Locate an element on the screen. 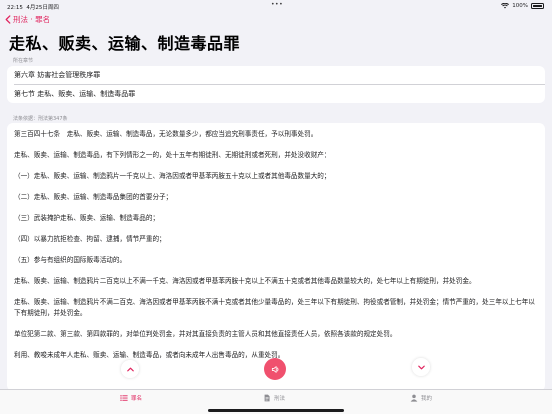 The width and height of the screenshot is (552, 414). chevron-left-icon is located at coordinates (8, 19).